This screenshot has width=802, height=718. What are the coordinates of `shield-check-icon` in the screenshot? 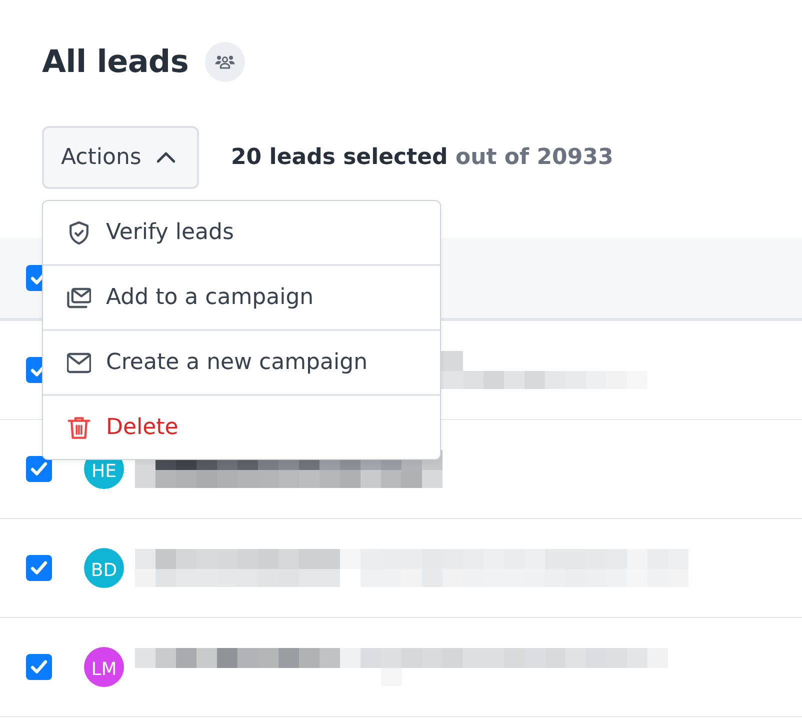 It's located at (79, 232).